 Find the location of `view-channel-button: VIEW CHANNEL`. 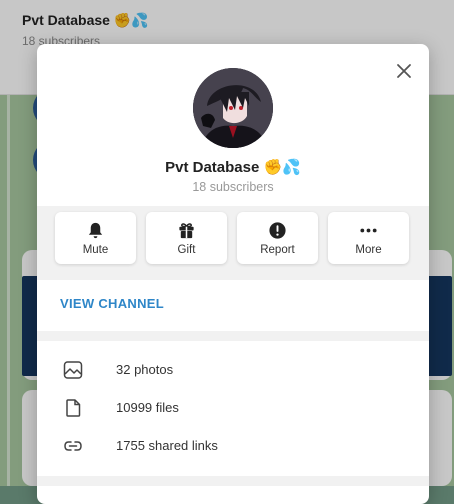

view-channel-button: VIEW CHANNEL is located at coordinates (112, 303).